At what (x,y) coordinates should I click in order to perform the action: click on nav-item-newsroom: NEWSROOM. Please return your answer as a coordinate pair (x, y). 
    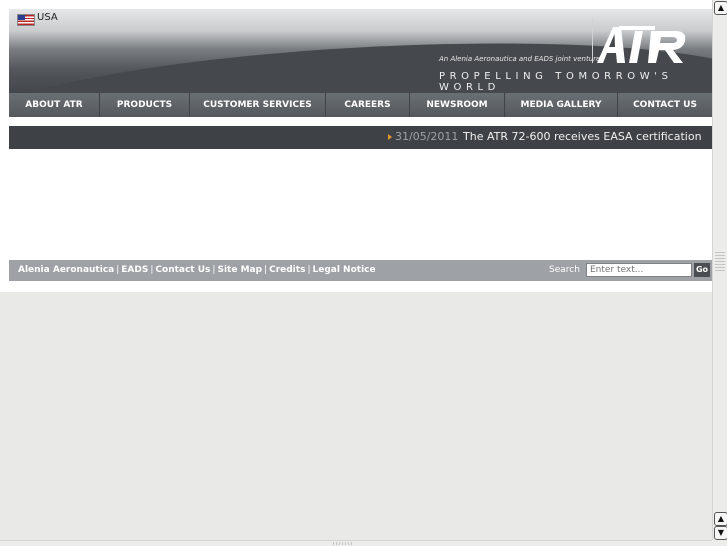
    Looking at the image, I should click on (457, 105).